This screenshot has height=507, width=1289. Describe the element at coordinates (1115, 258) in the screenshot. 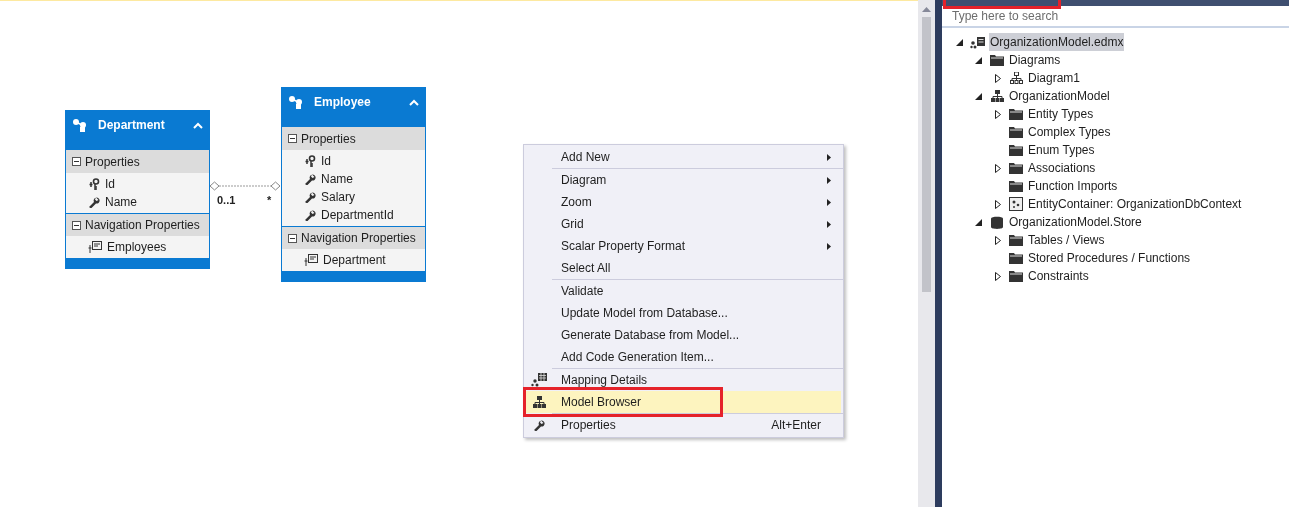

I see `tree-item: Stored Procedures / Functions` at that location.